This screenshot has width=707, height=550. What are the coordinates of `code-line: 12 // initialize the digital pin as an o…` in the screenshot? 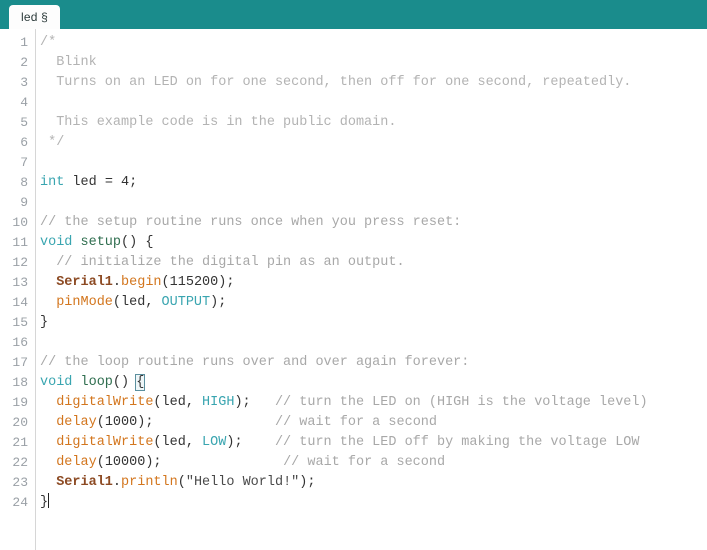 It's located at (353, 263).